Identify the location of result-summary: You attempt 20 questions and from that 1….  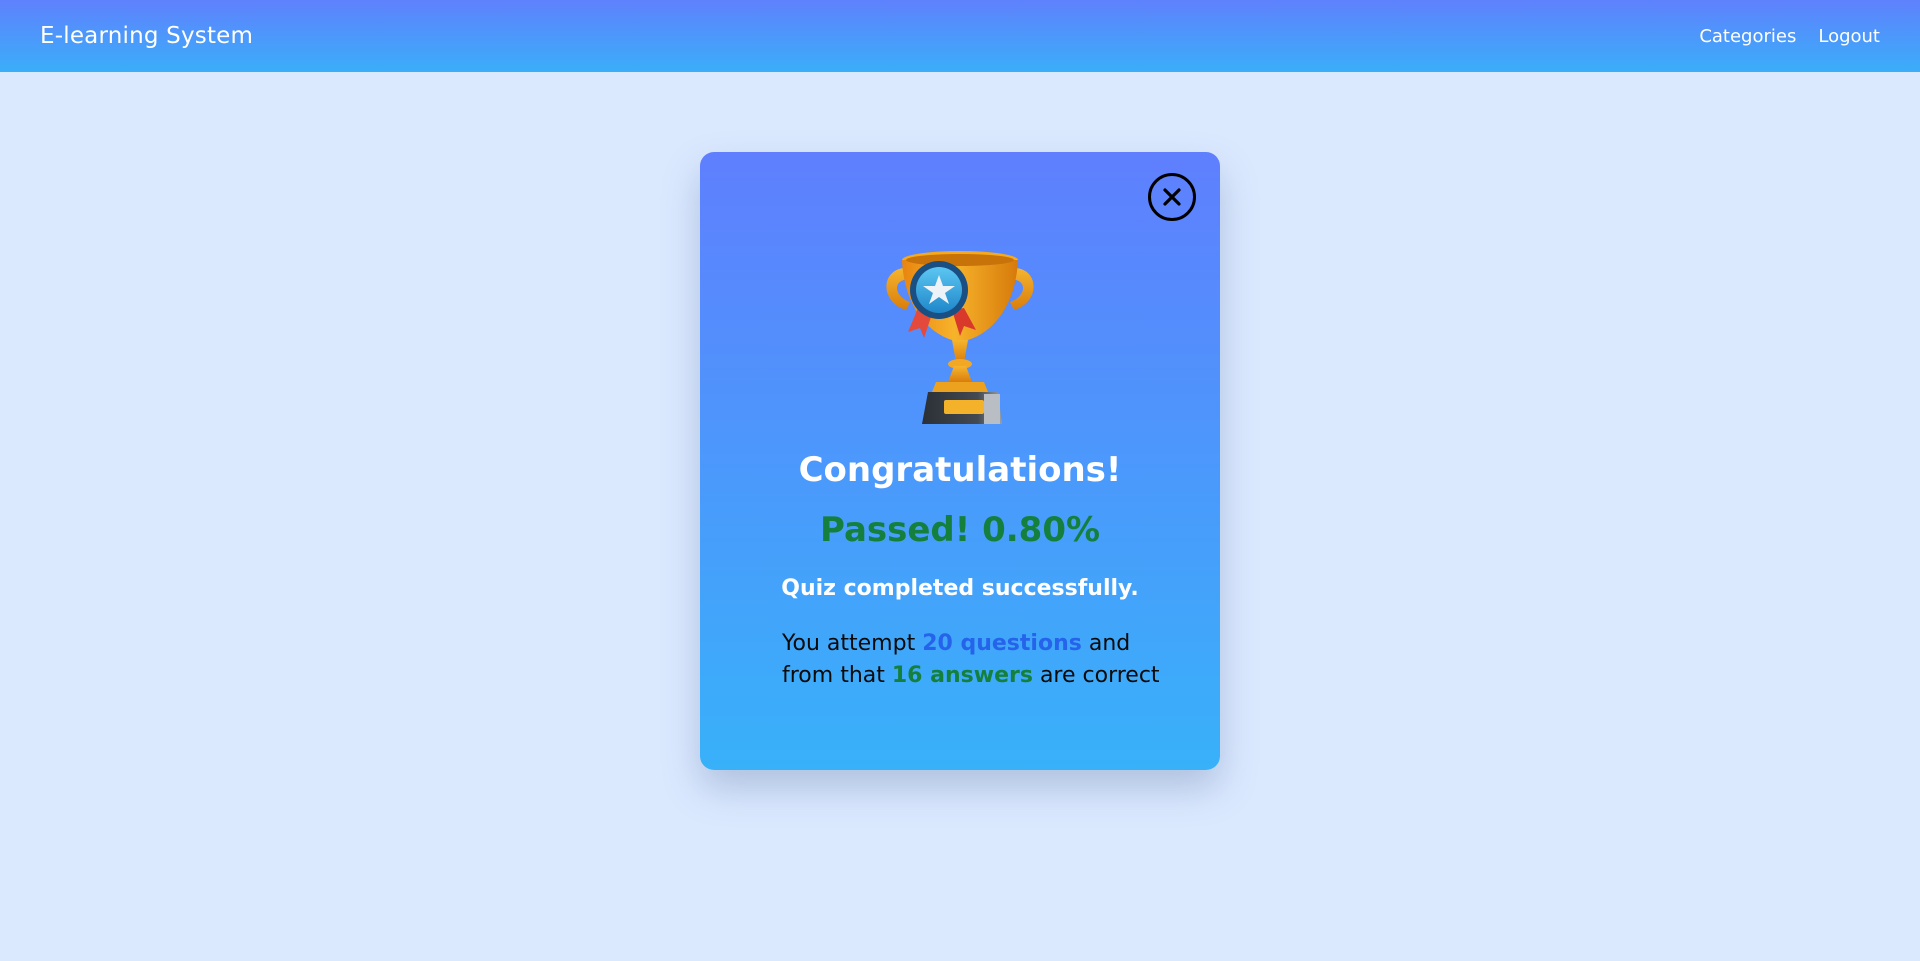
(982, 660).